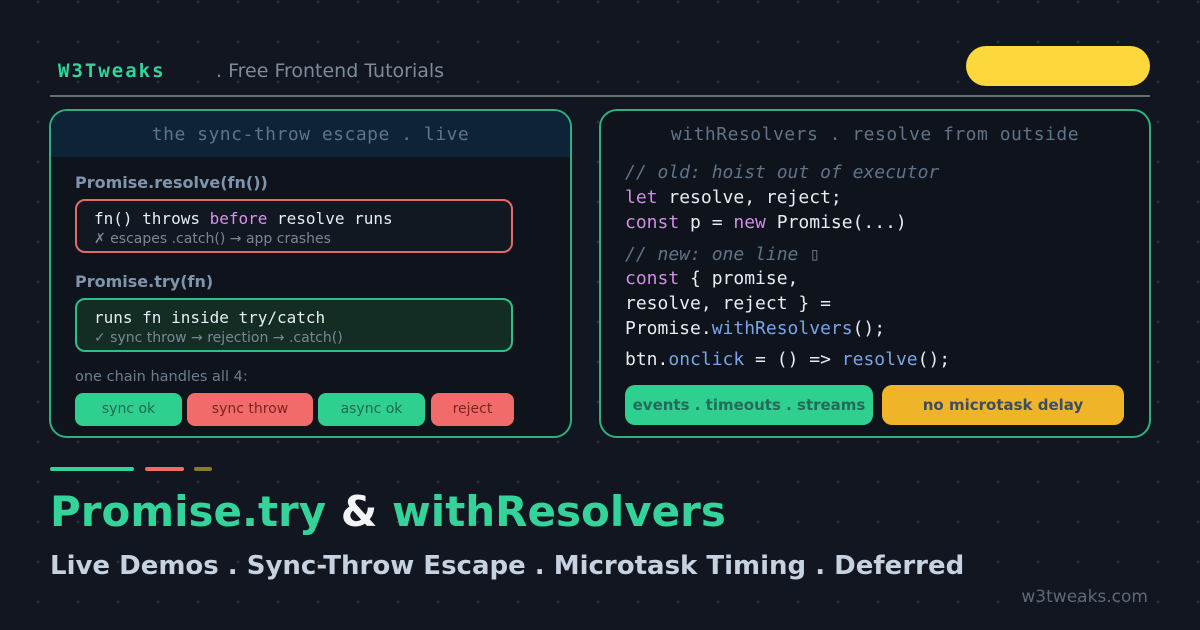  I want to click on chip-sync-ok: sync ok, so click(128, 409).